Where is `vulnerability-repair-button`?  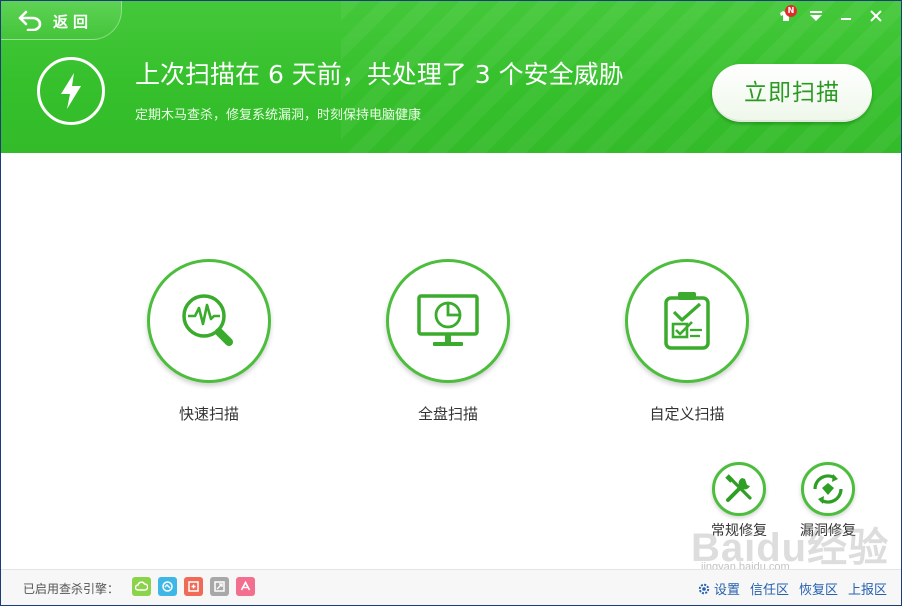
vulnerability-repair-button is located at coordinates (828, 489).